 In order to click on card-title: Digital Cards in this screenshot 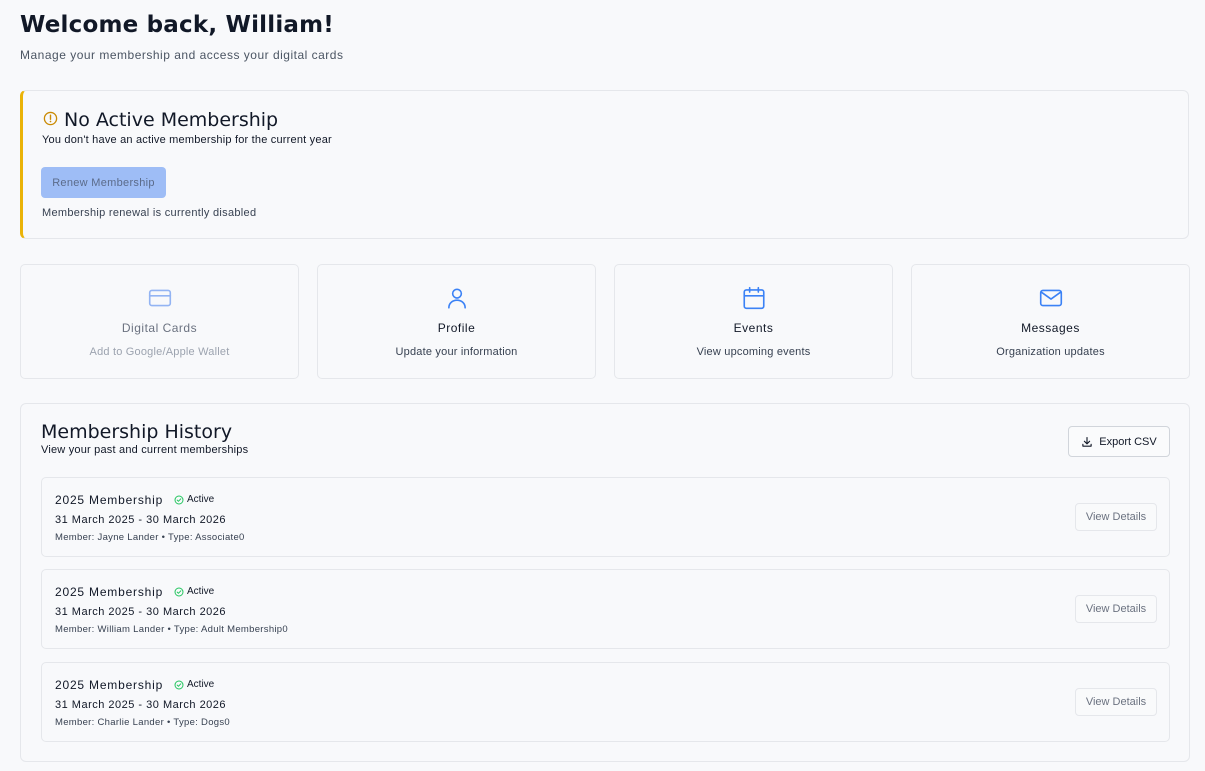, I will do `click(159, 328)`.